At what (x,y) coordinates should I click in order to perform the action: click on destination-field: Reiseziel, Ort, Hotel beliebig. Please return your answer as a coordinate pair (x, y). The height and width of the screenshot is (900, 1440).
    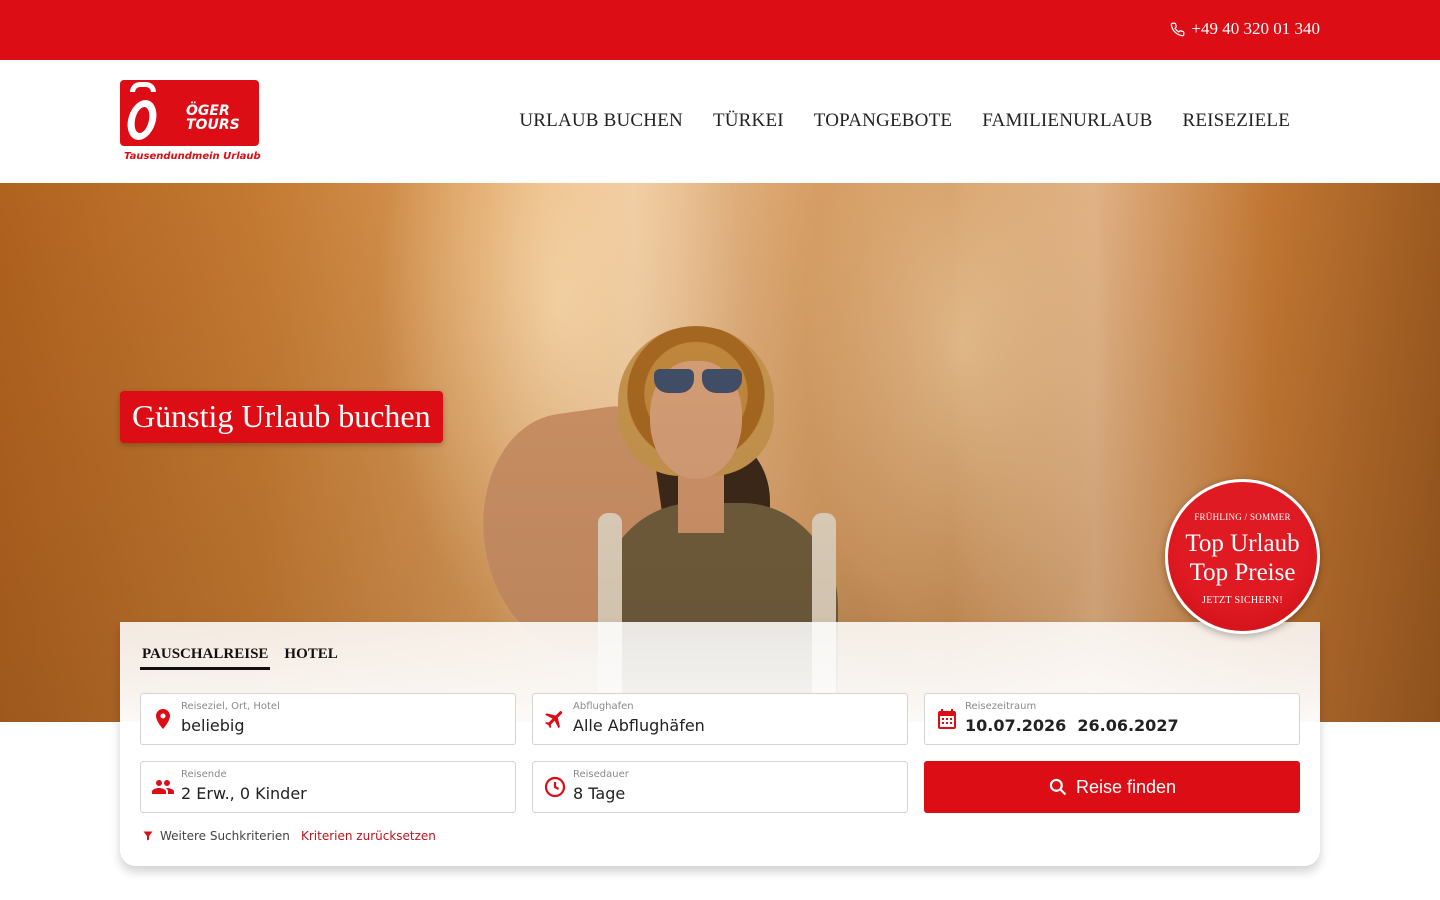
    Looking at the image, I should click on (328, 719).